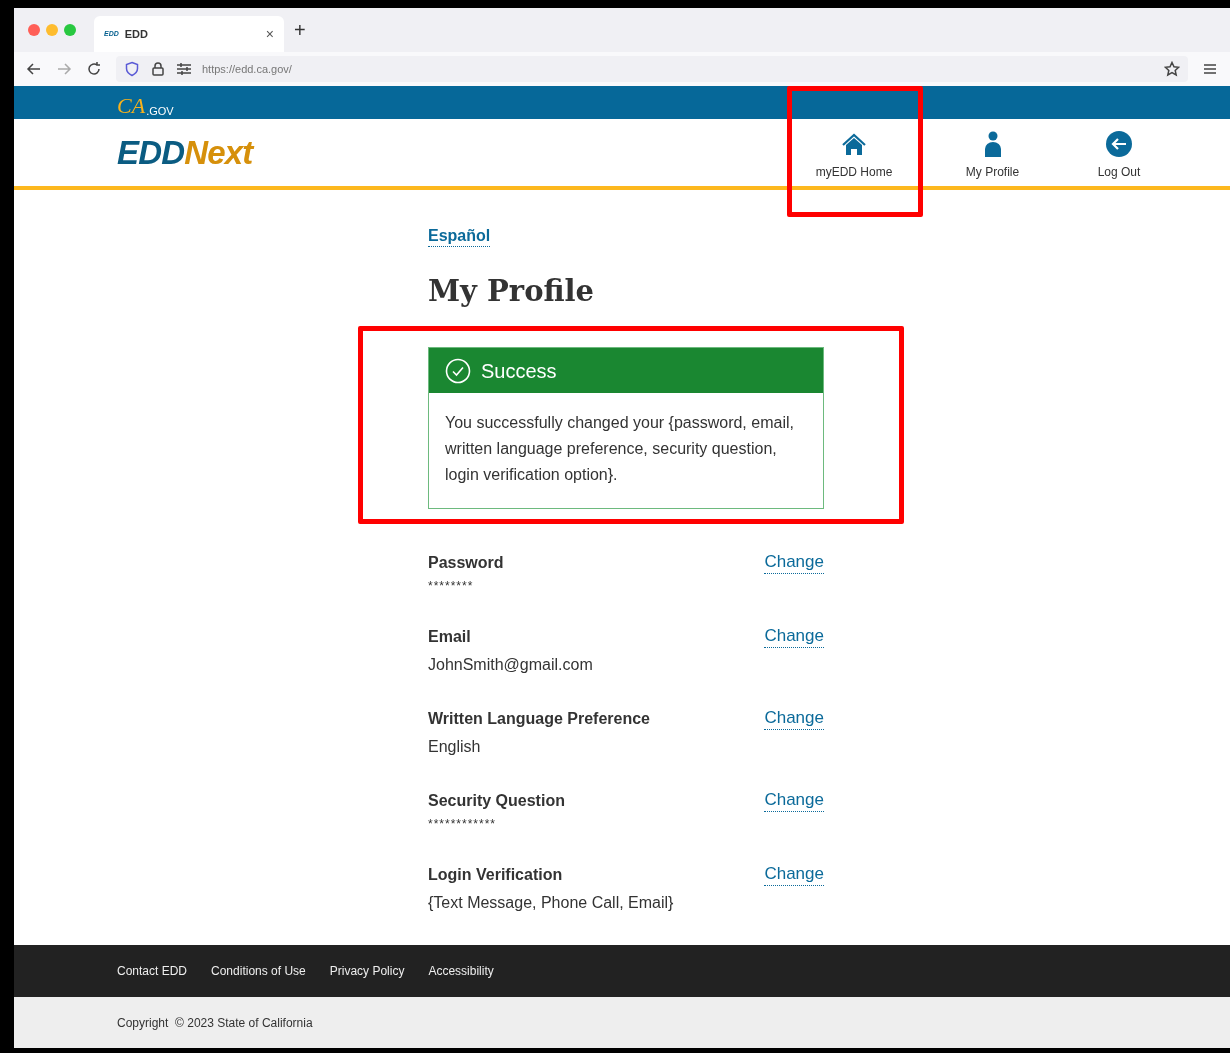  Describe the element at coordinates (451, 587) in the screenshot. I see `field-value: ********` at that location.